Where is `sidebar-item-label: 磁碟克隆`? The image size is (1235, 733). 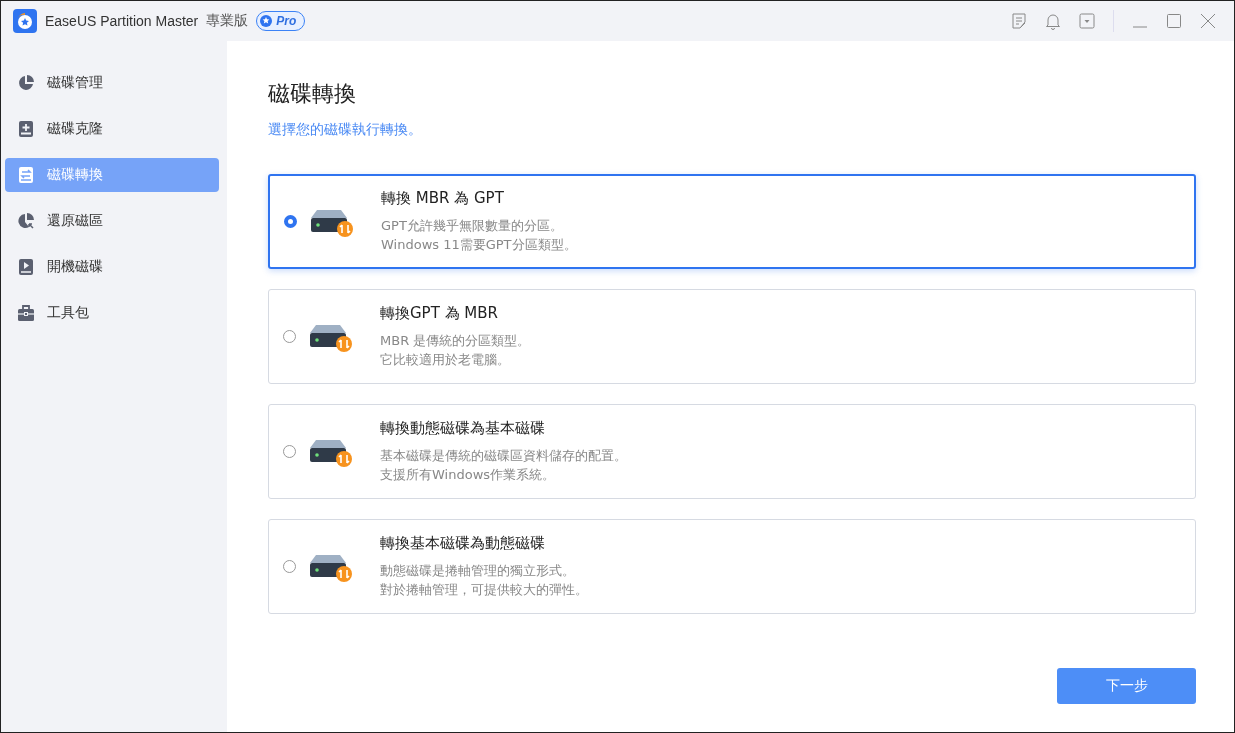
sidebar-item-label: 磁碟克隆 is located at coordinates (75, 129).